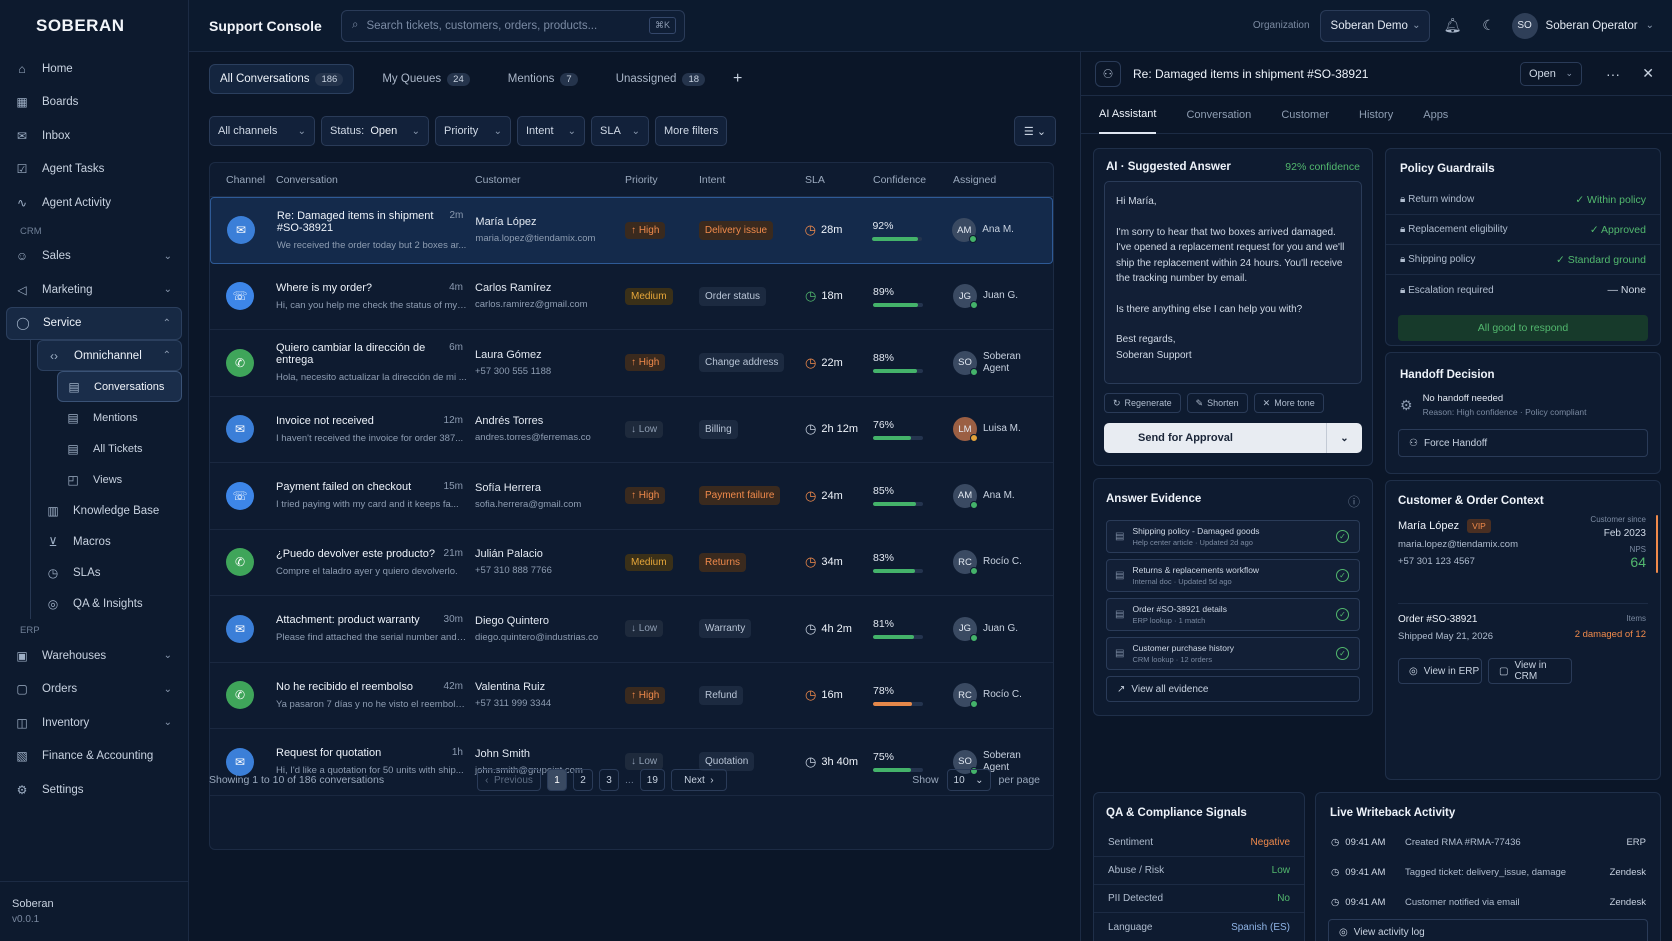 This screenshot has width=1672, height=941. I want to click on sidebar-item-conversations: ▤ Conversations, so click(119, 386).